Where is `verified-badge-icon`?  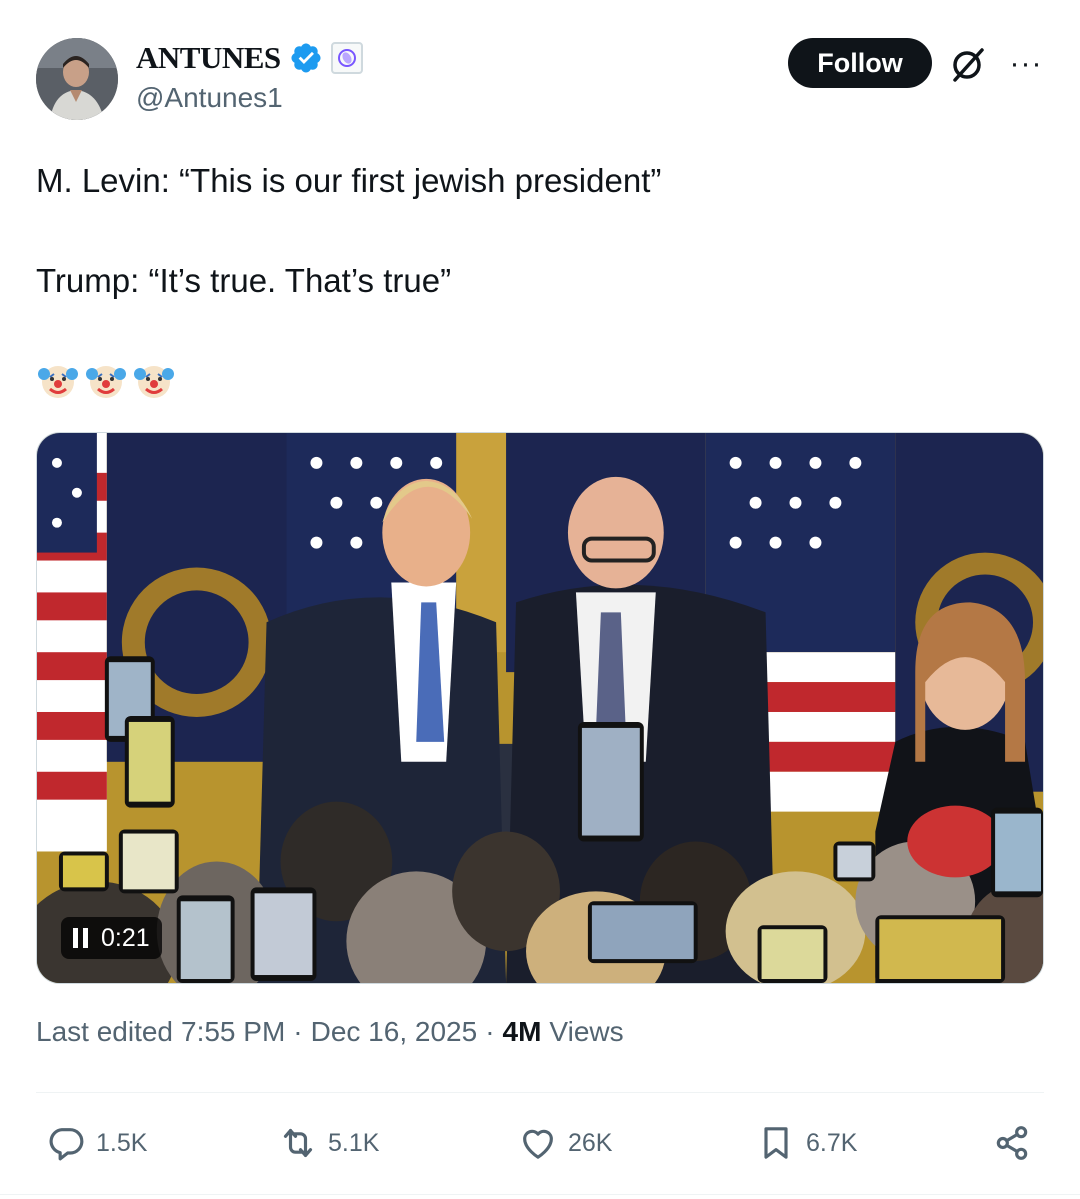 verified-badge-icon is located at coordinates (306, 58).